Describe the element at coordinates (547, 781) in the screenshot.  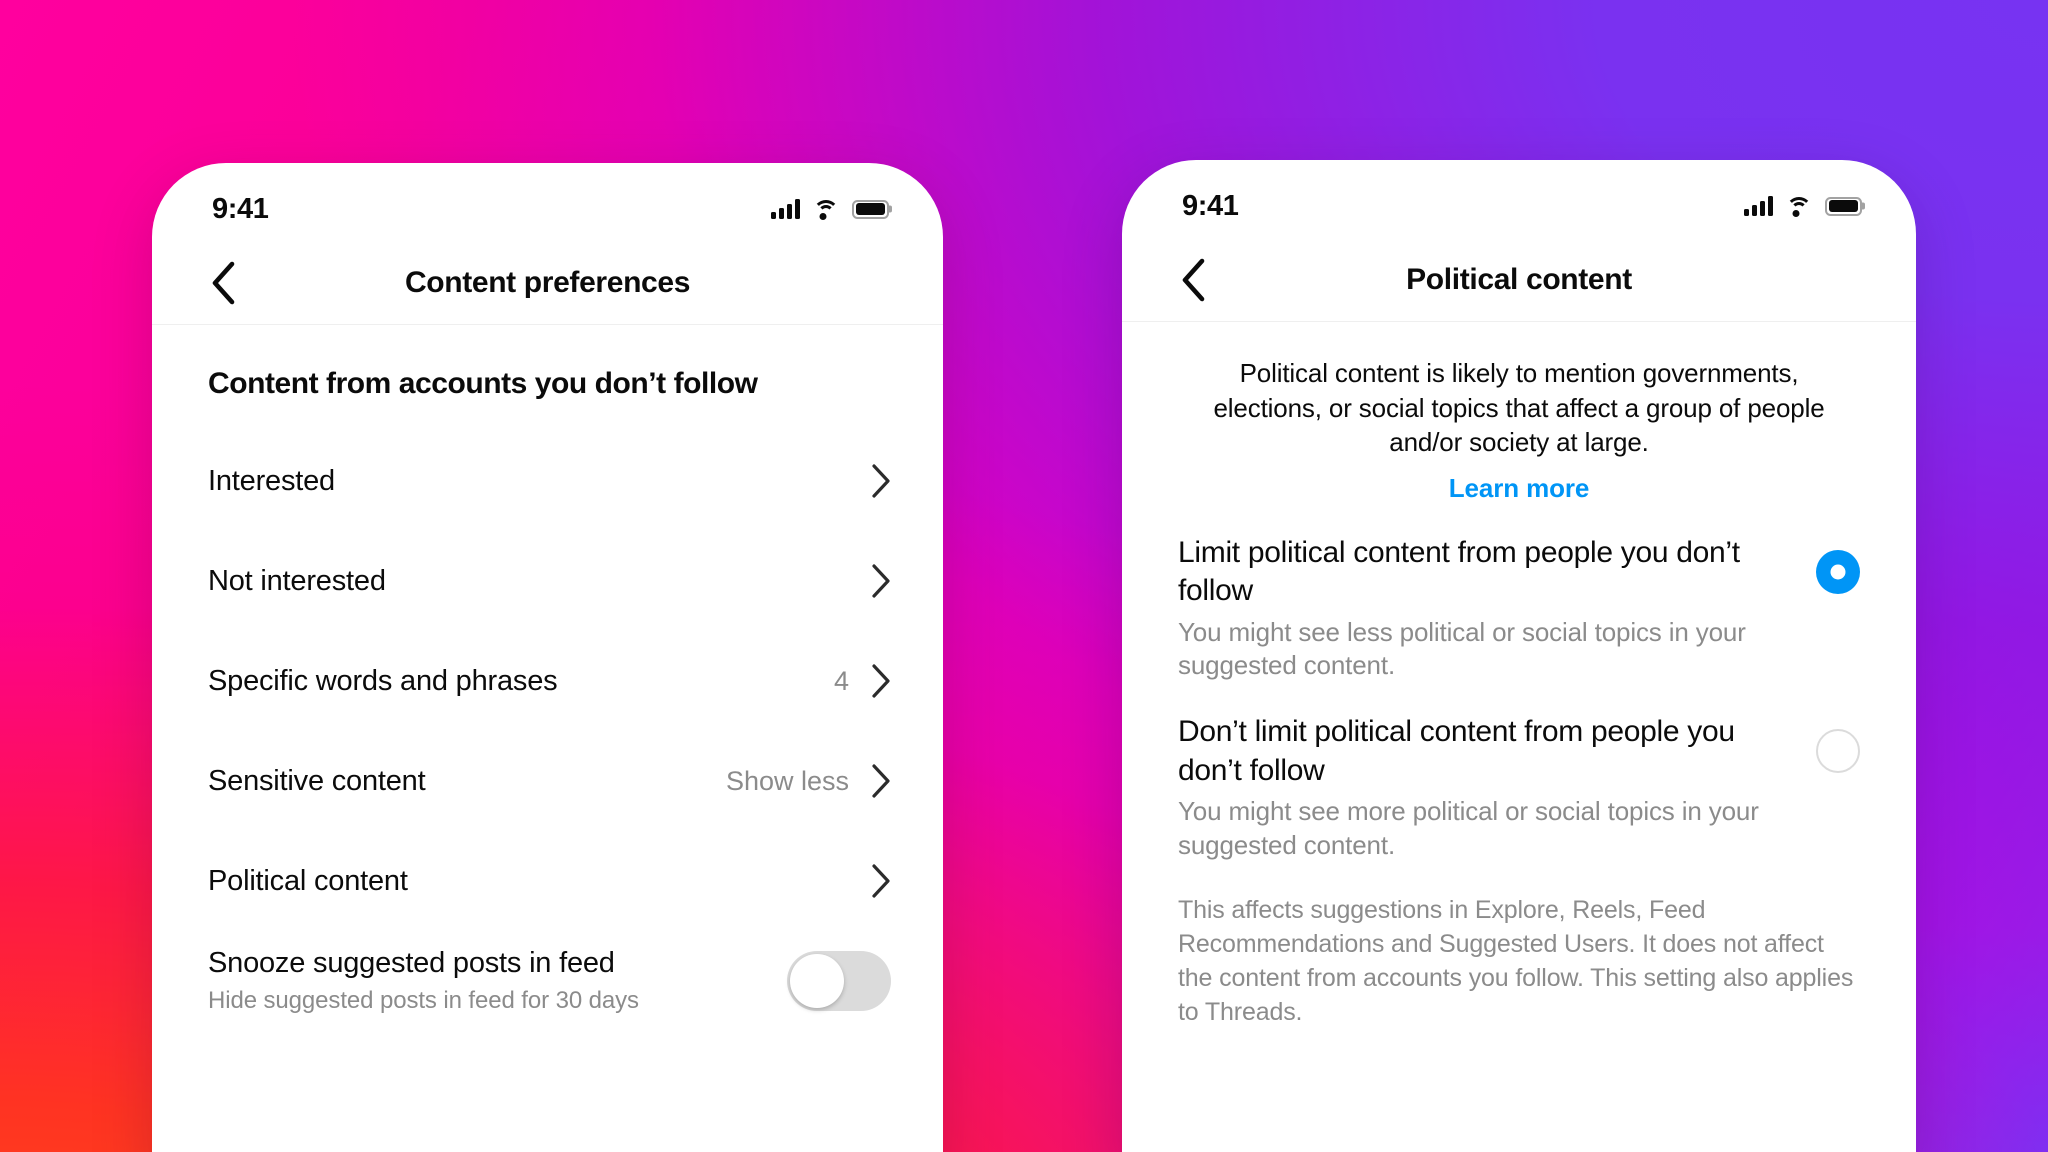
I see `row-sensitive-content: Sensitive content Show less` at that location.